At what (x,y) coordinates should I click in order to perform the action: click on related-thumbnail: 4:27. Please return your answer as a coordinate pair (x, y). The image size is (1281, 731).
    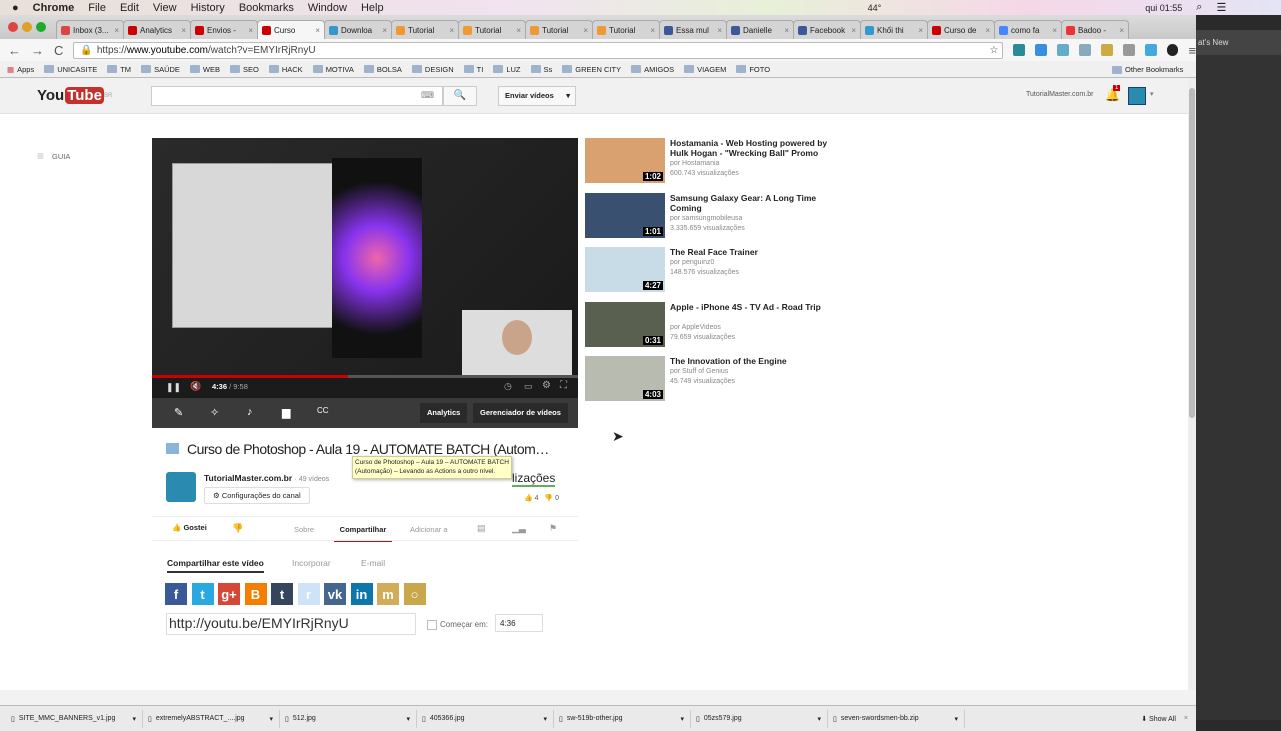
    Looking at the image, I should click on (625, 269).